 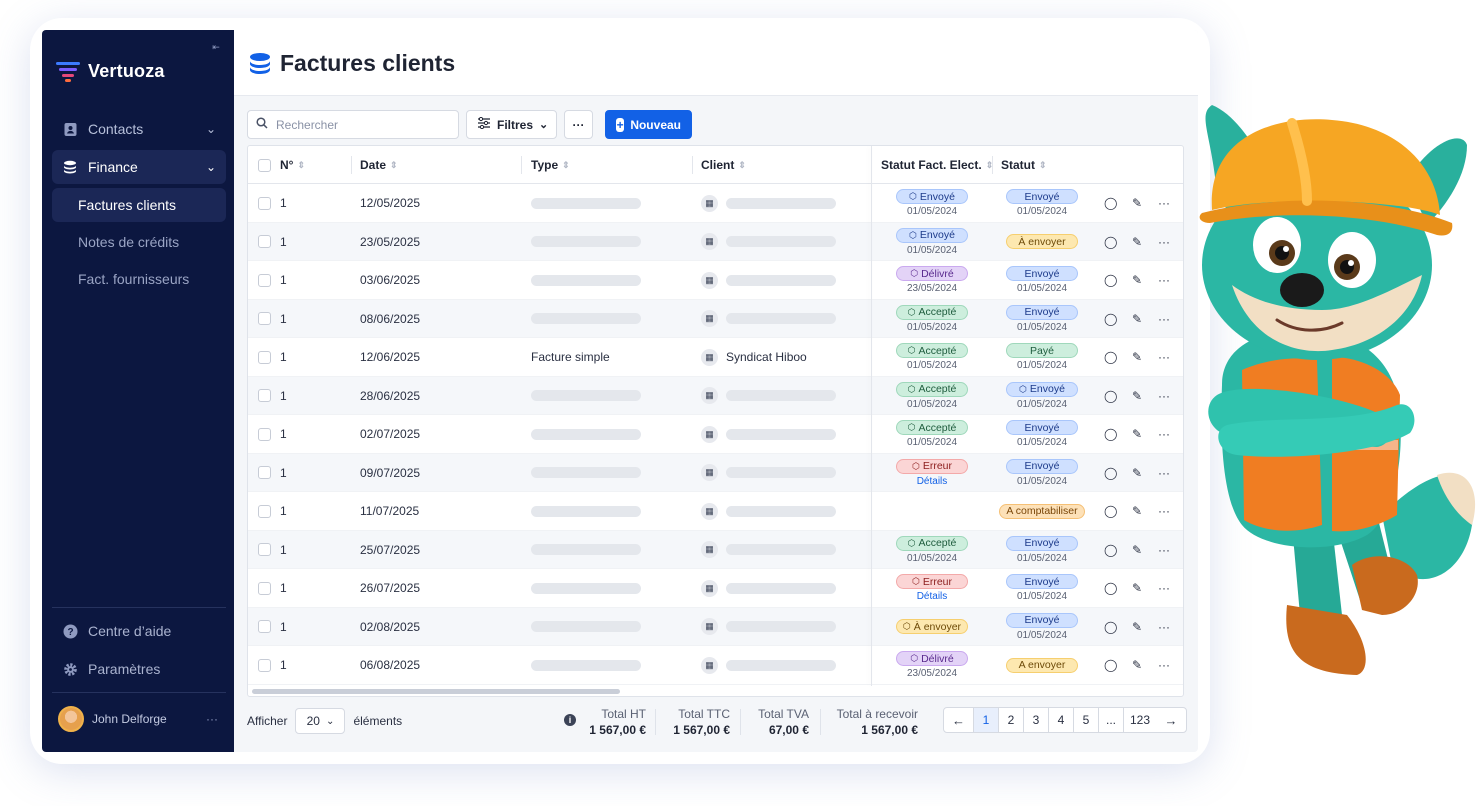 I want to click on page-size-select: 20 ⌄, so click(x=320, y=721).